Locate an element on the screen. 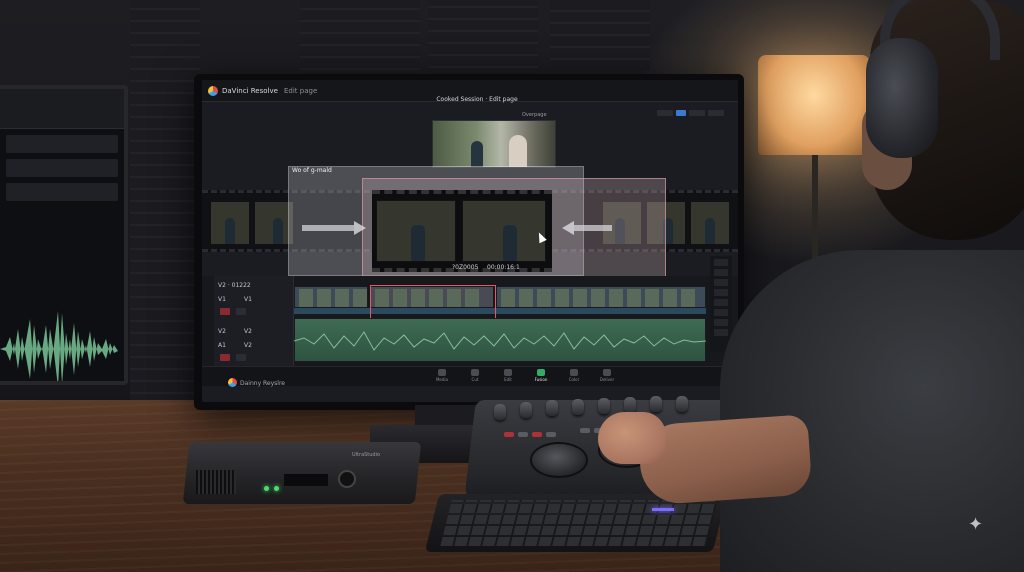 Image resolution: width=1024 pixels, height=572 pixels. page-tab-color: Color is located at coordinates (574, 376).